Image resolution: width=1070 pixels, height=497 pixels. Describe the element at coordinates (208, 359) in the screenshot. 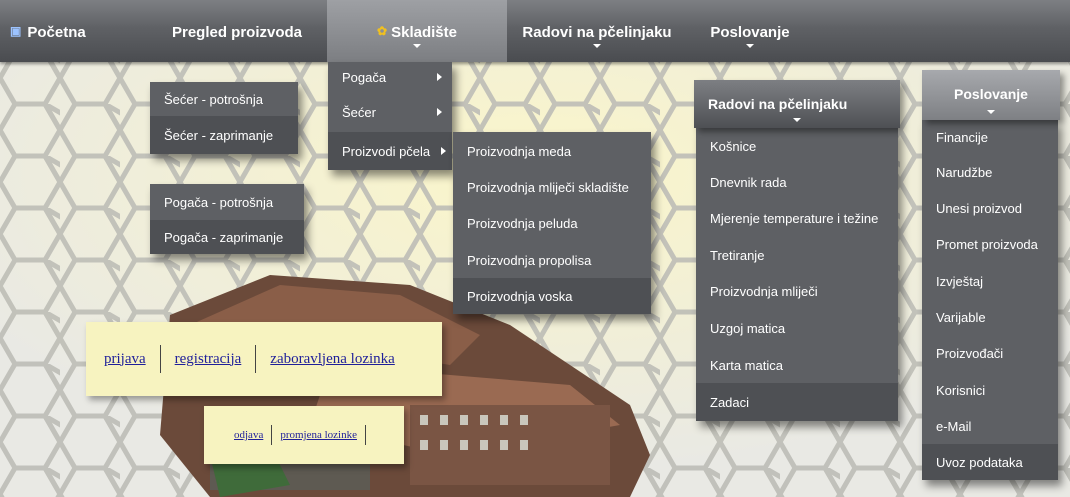

I see `register-link: registracija` at that location.